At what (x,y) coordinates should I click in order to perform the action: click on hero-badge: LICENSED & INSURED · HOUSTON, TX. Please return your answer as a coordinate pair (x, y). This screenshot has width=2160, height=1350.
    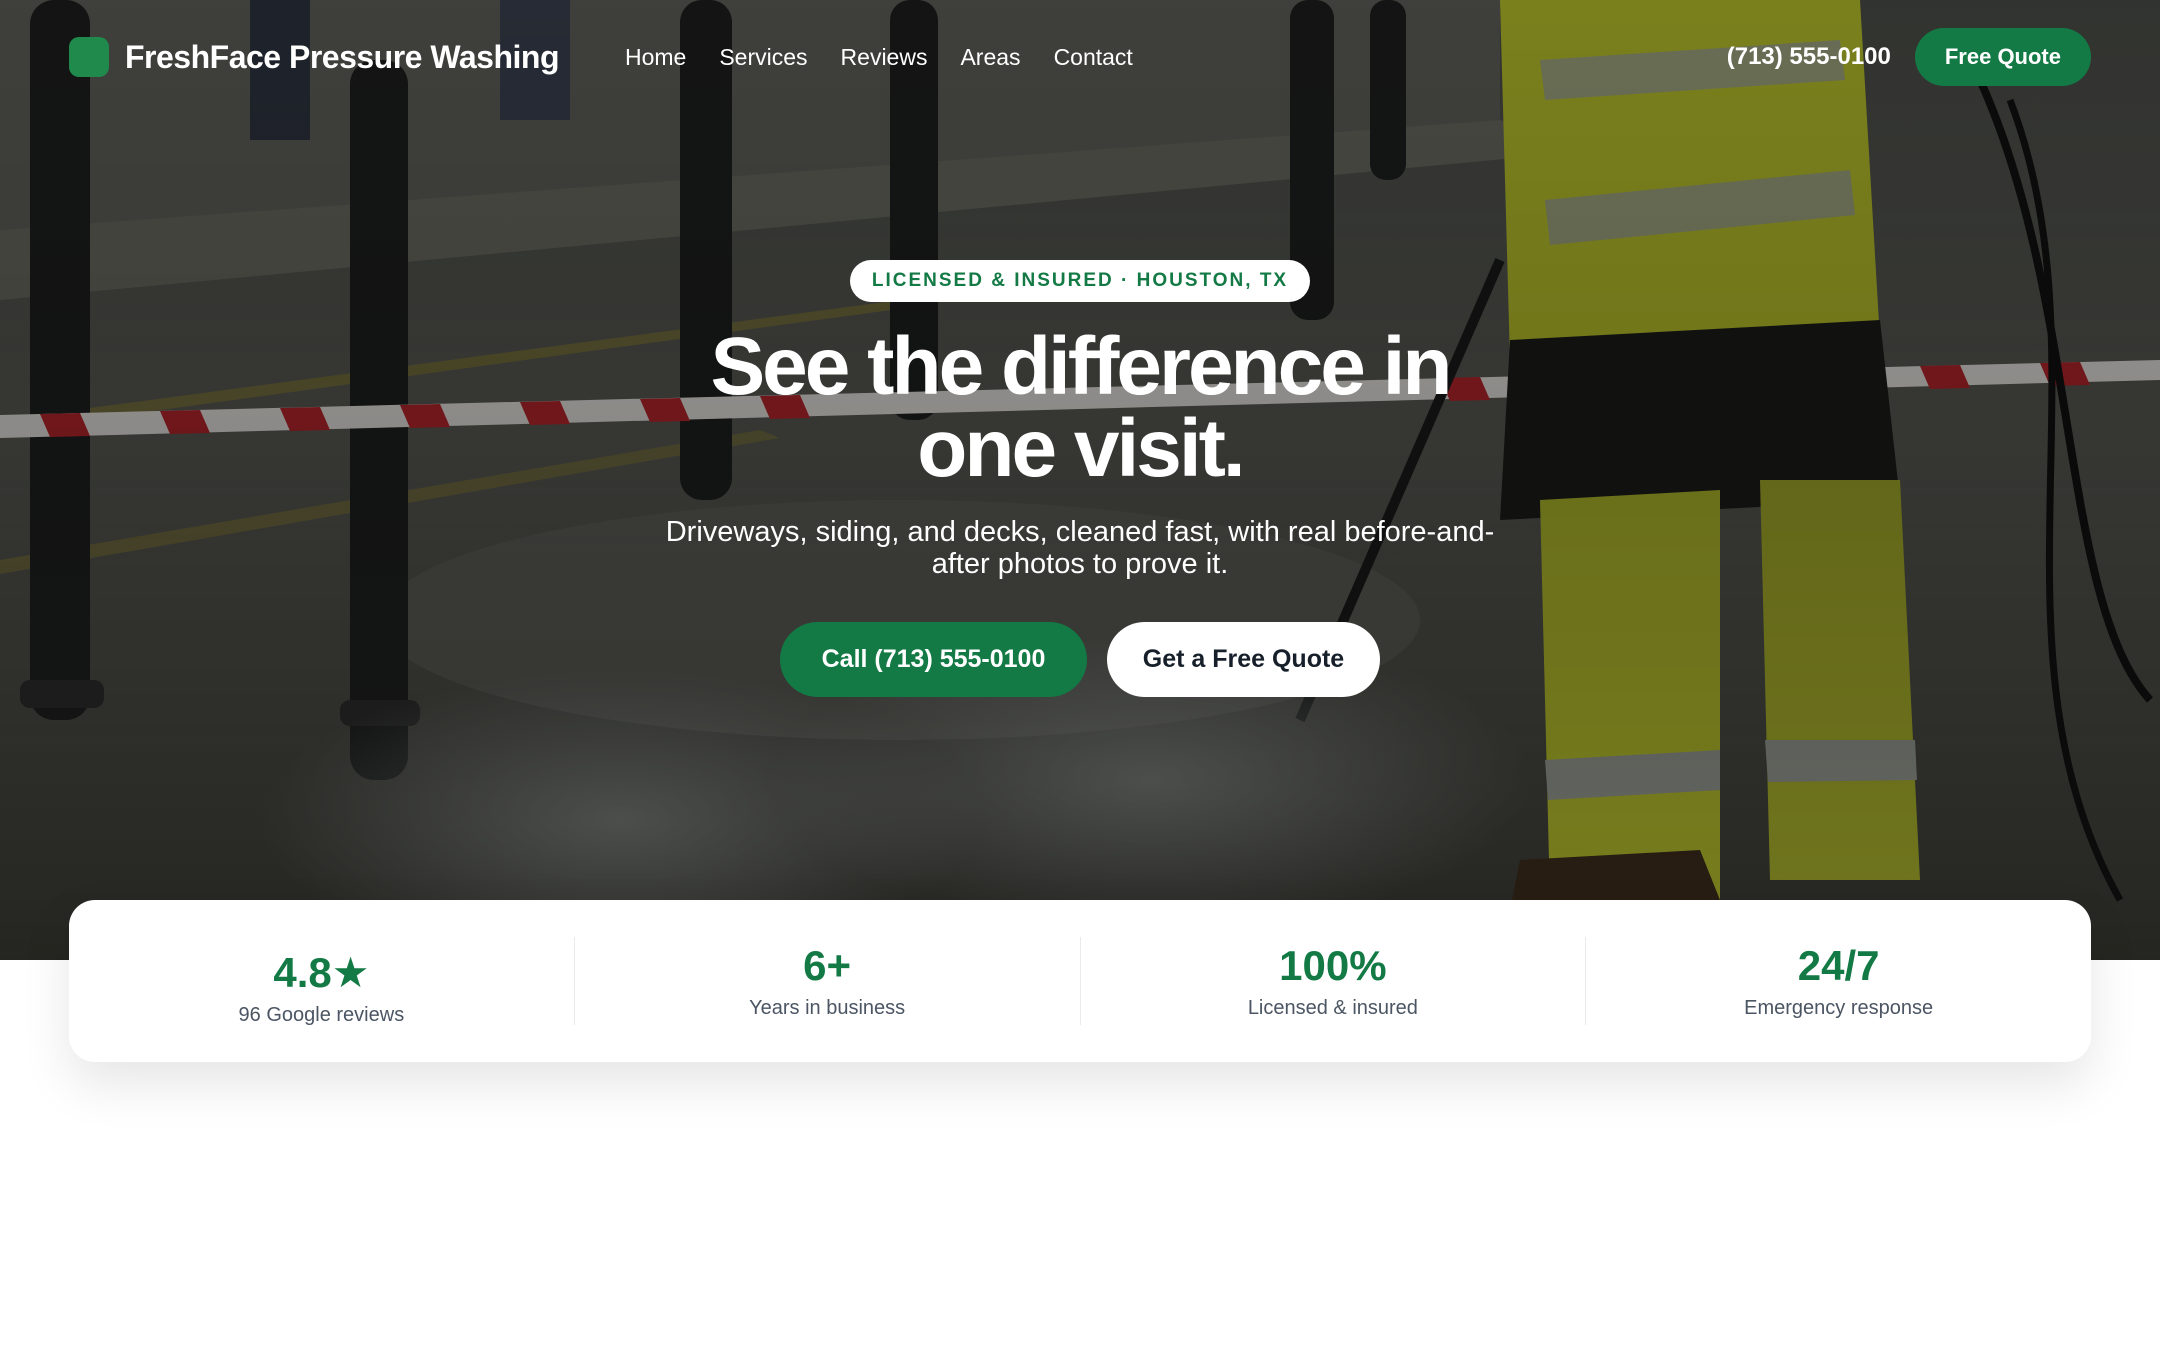
    Looking at the image, I should click on (1080, 281).